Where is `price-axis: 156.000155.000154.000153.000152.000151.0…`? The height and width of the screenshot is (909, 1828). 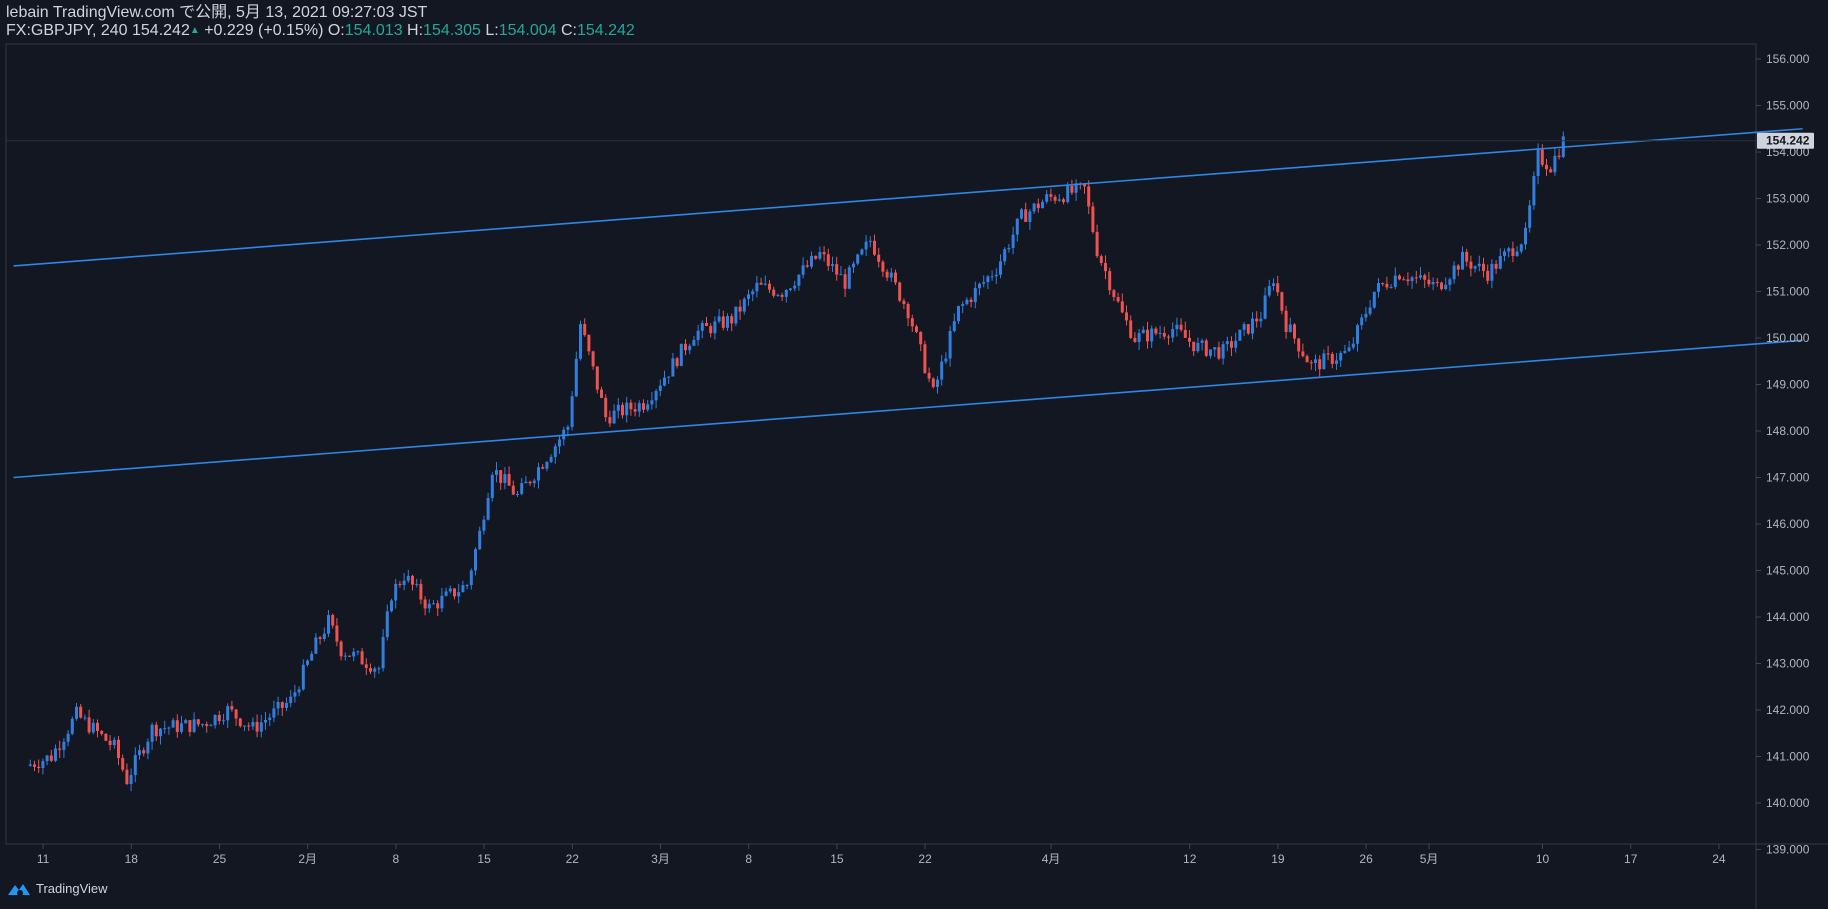
price-axis: 156.000155.000154.000153.000152.000151.0… is located at coordinates (1783, 454).